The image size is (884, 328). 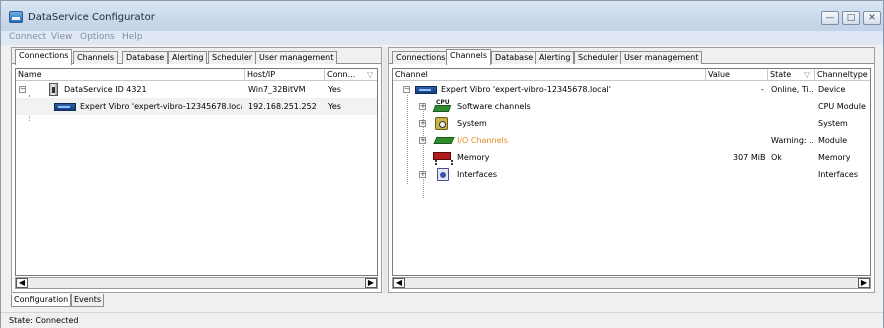 I want to click on cpu-icon: CPU, so click(x=442, y=106).